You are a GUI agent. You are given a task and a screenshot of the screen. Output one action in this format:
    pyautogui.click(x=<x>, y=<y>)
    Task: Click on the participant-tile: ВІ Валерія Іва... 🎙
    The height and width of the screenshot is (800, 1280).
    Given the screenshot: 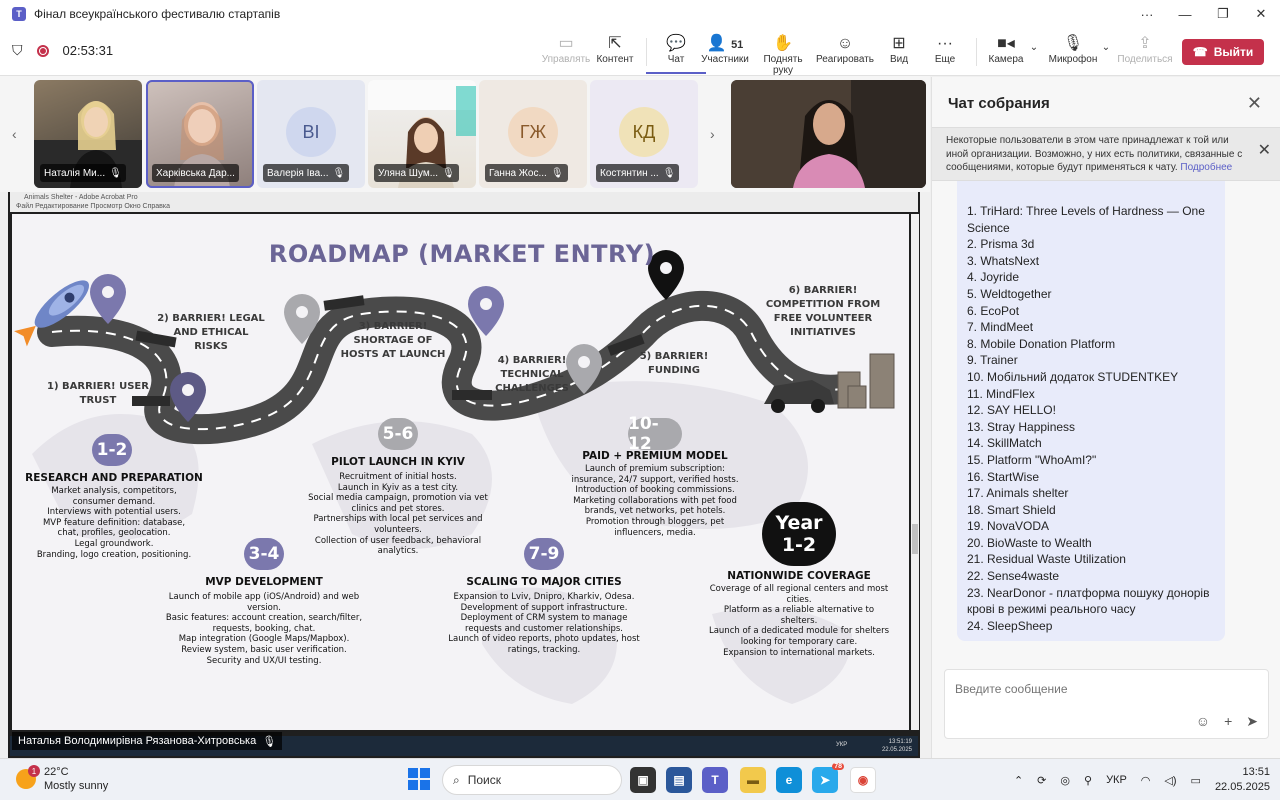 What is the action you would take?
    pyautogui.click(x=311, y=134)
    